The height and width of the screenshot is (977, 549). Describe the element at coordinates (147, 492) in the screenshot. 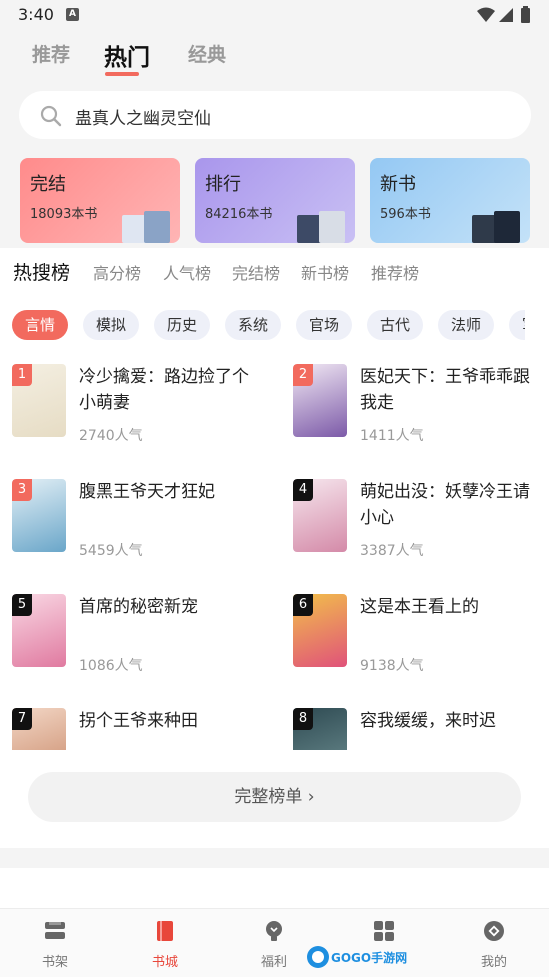

I see `book-title: 腹黑王爷天才狂妃` at that location.